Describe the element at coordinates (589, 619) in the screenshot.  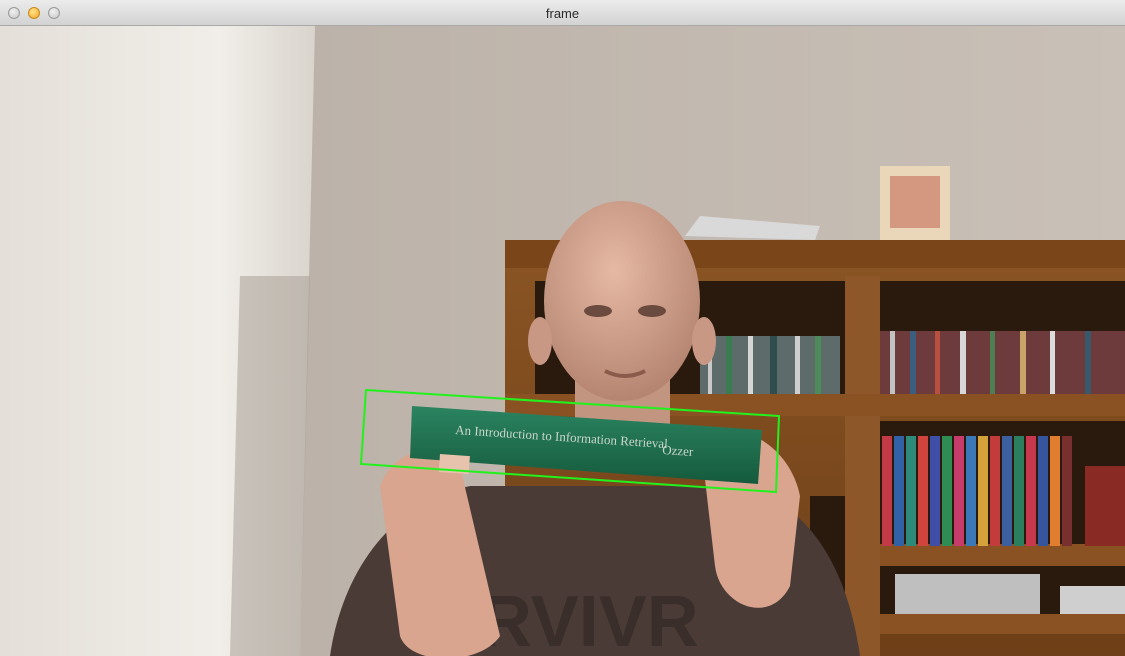
I see `shirt-text: RVIVR` at that location.